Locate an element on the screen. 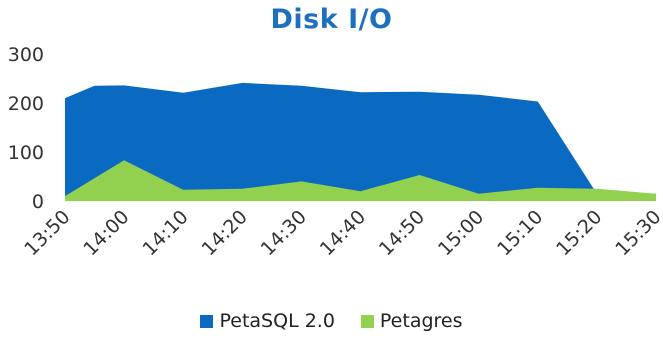 The width and height of the screenshot is (663, 340). x-tick-label: 15:20 is located at coordinates (579, 233).